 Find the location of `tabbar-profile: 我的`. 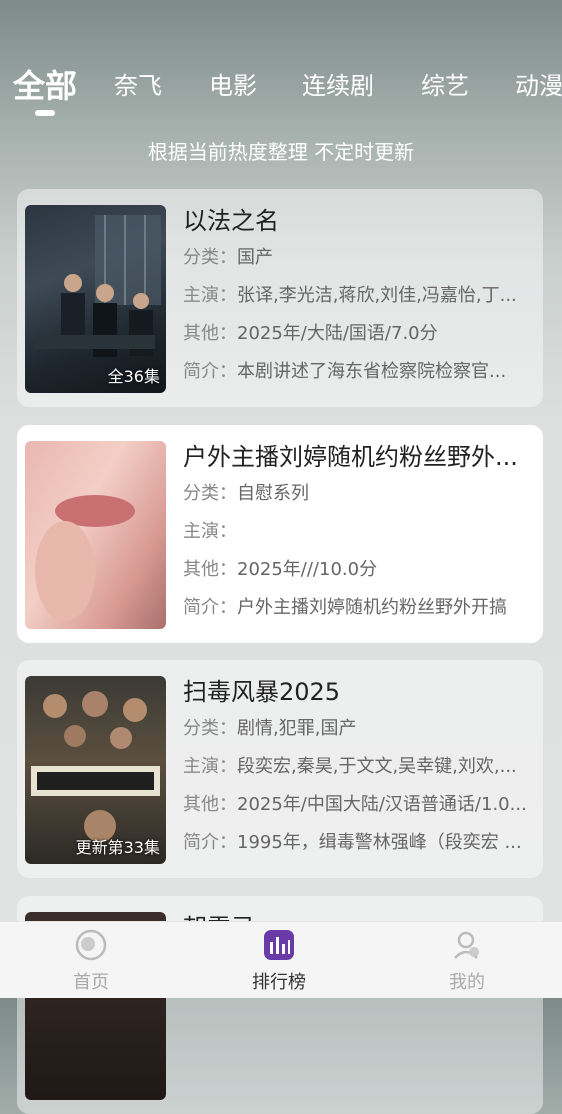

tabbar-profile: 我的 is located at coordinates (467, 961).